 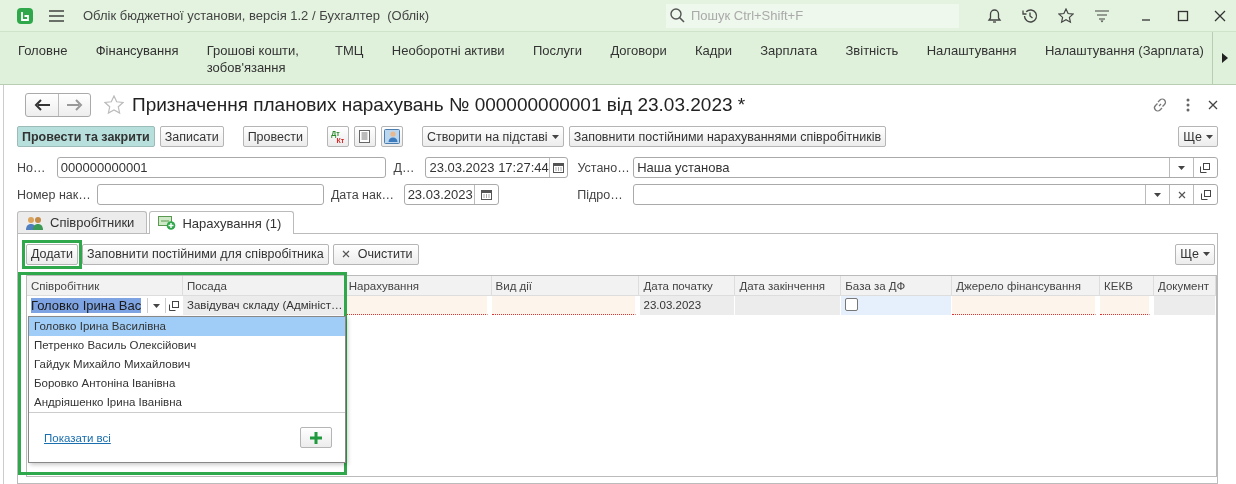 I want to click on column-header: Нарахування, so click(x=418, y=286).